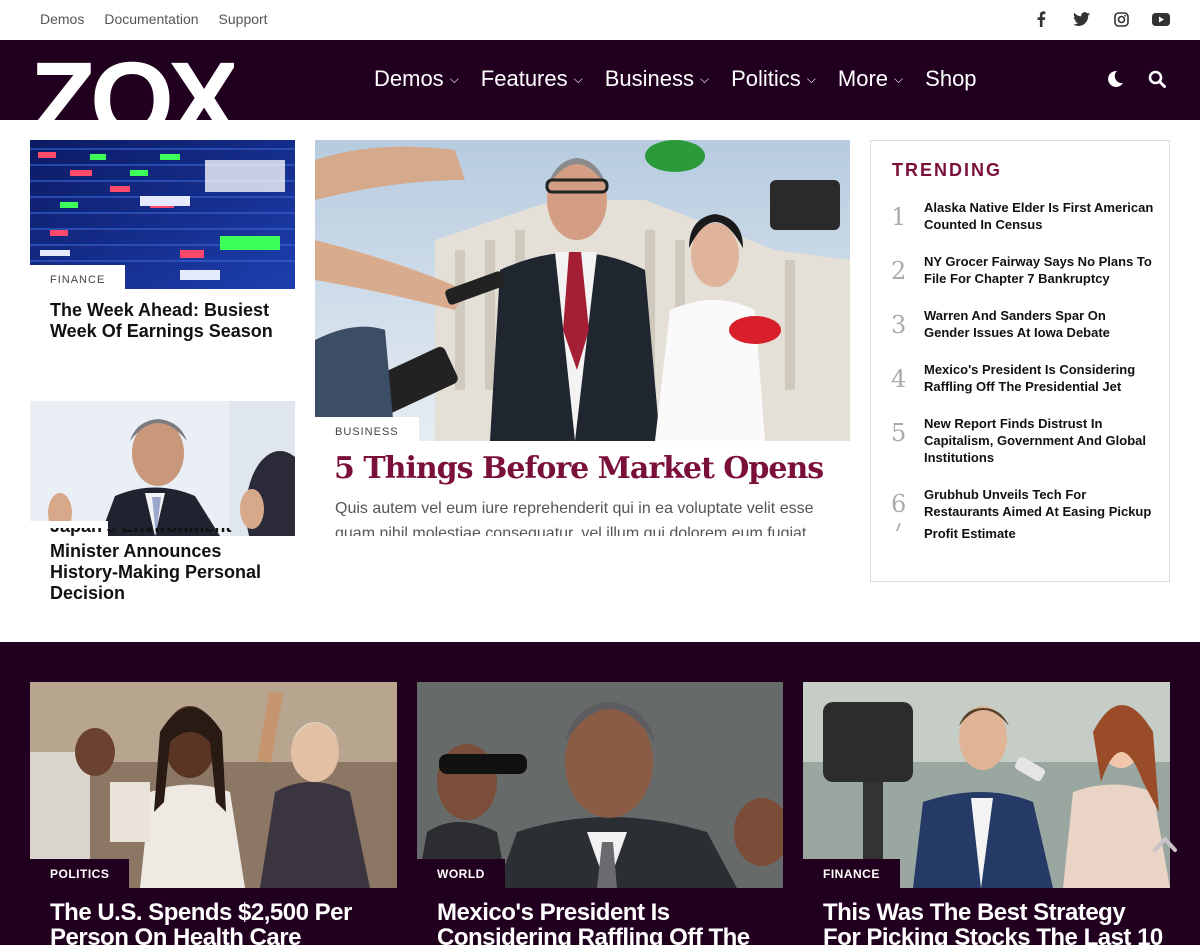 The width and height of the screenshot is (1200, 945). I want to click on category-label: WORLD, so click(461, 874).